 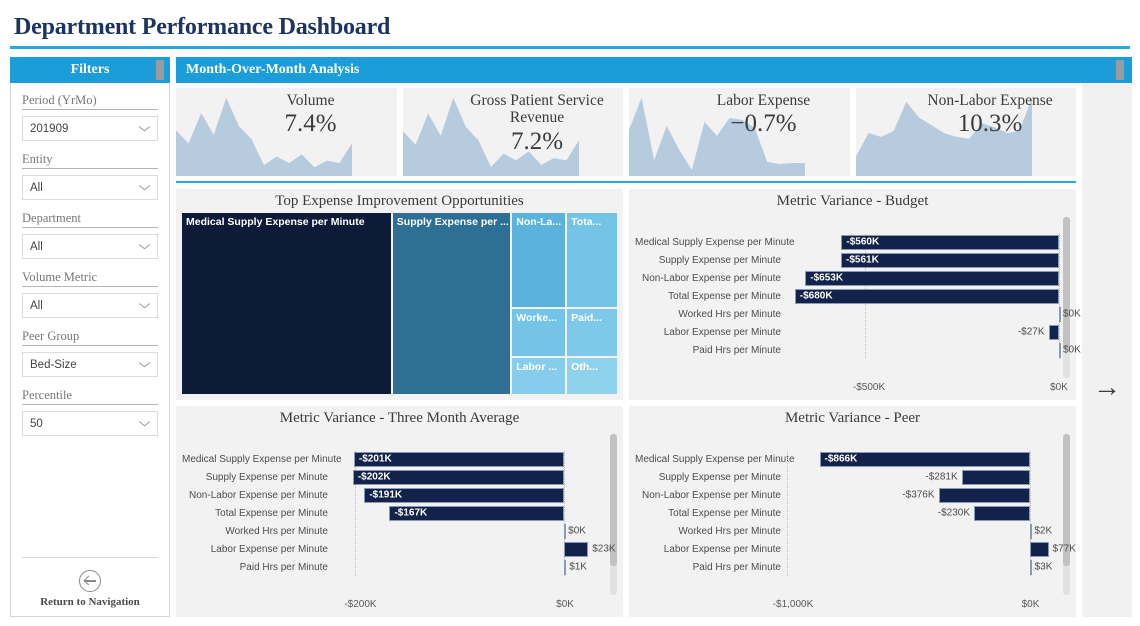 What do you see at coordinates (90, 246) in the screenshot?
I see `filter-select-department: All` at bounding box center [90, 246].